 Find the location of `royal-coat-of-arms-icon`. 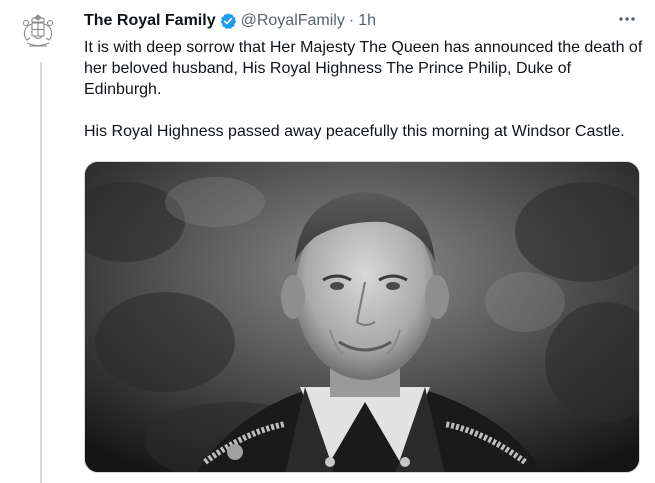

royal-coat-of-arms-icon is located at coordinates (38, 30).